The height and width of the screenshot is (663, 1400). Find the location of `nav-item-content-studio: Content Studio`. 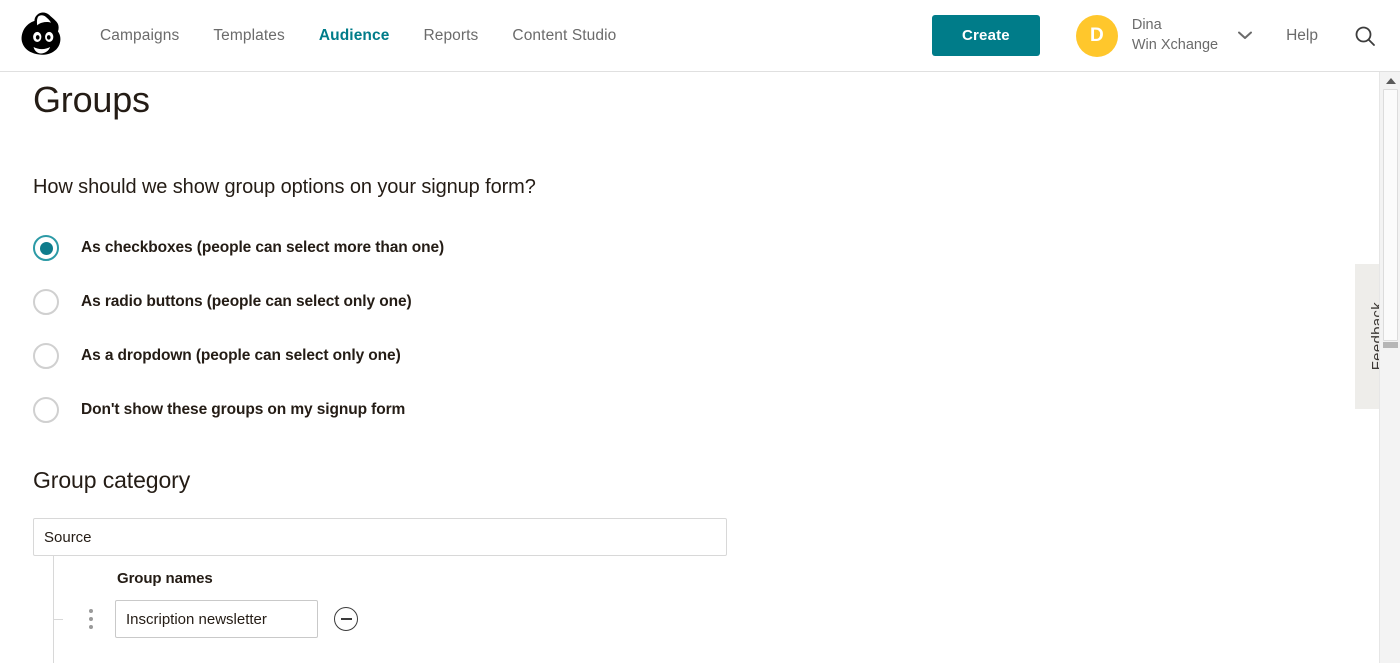

nav-item-content-studio: Content Studio is located at coordinates (564, 36).